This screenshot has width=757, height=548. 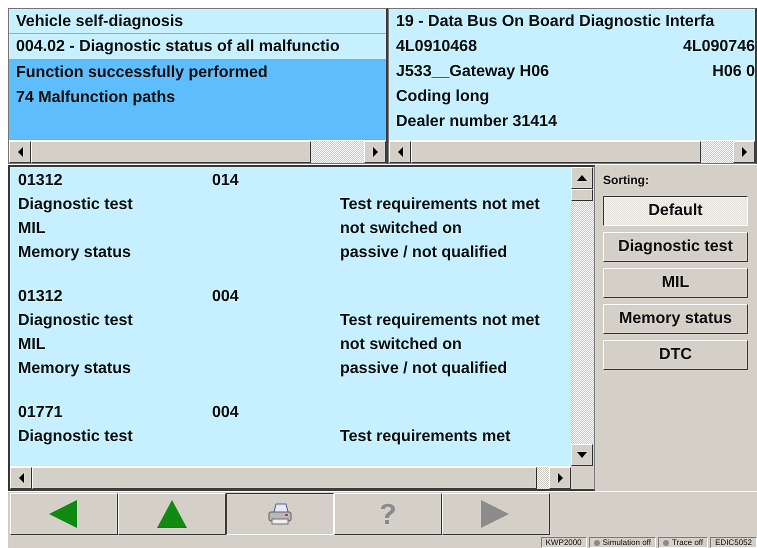 I want to click on info-text: 4L090746, so click(x=718, y=47).